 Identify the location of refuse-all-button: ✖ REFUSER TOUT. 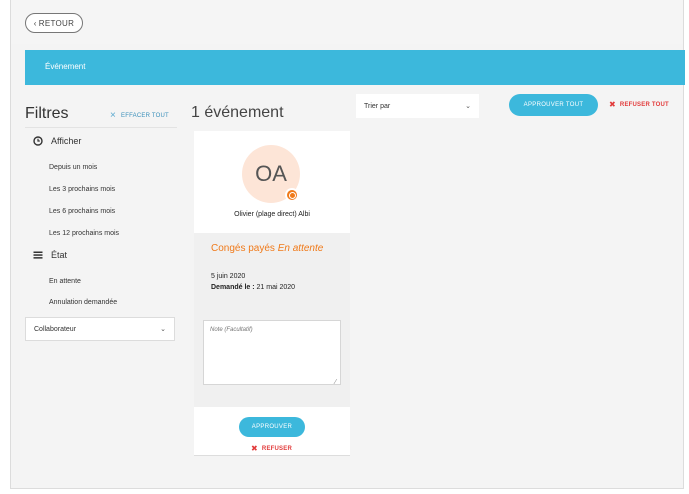
(639, 105).